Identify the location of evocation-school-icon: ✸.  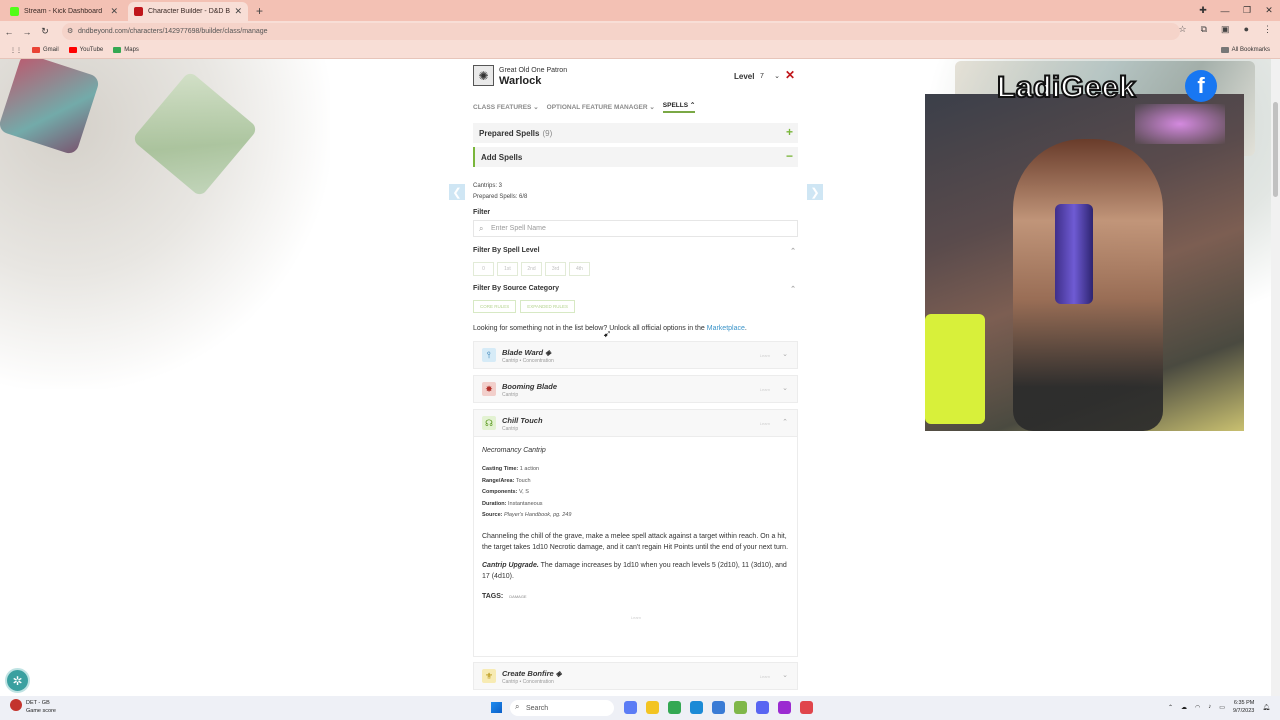
(489, 389).